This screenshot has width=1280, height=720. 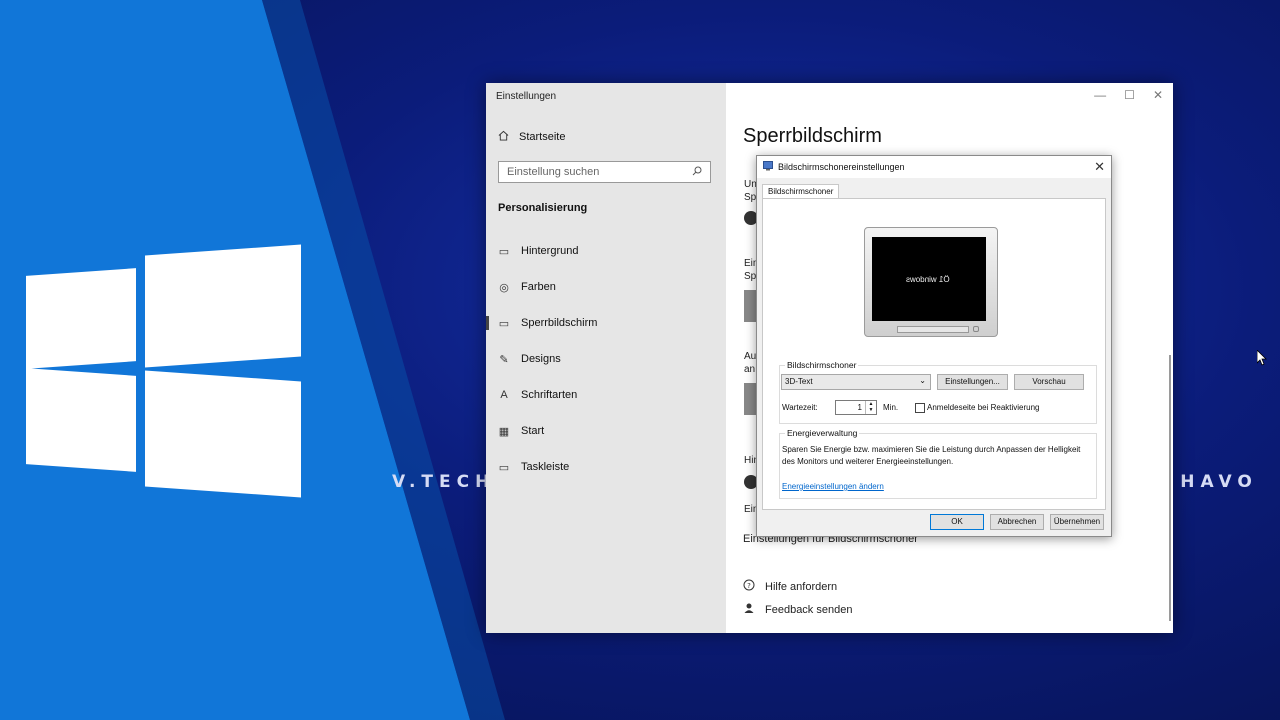 What do you see at coordinates (933, 329) in the screenshot?
I see `monitor-base` at bounding box center [933, 329].